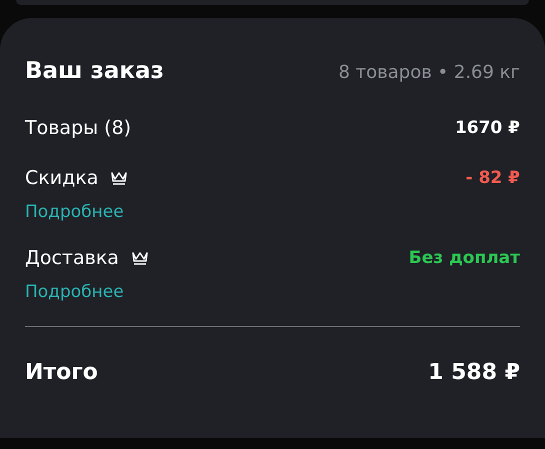  What do you see at coordinates (72, 258) in the screenshot?
I see `row-label: Доставка` at bounding box center [72, 258].